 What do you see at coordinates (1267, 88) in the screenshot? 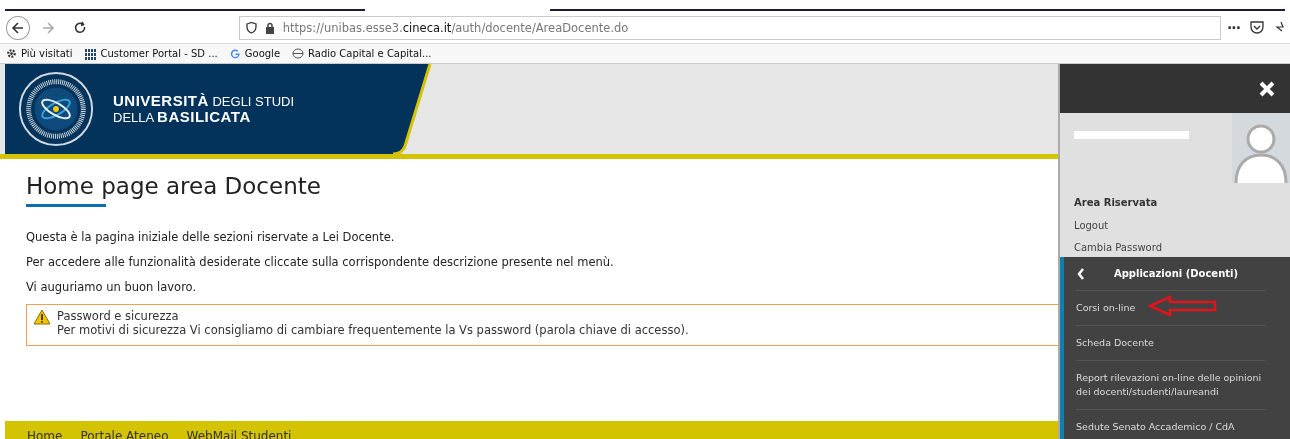
I see `close-icon` at bounding box center [1267, 88].